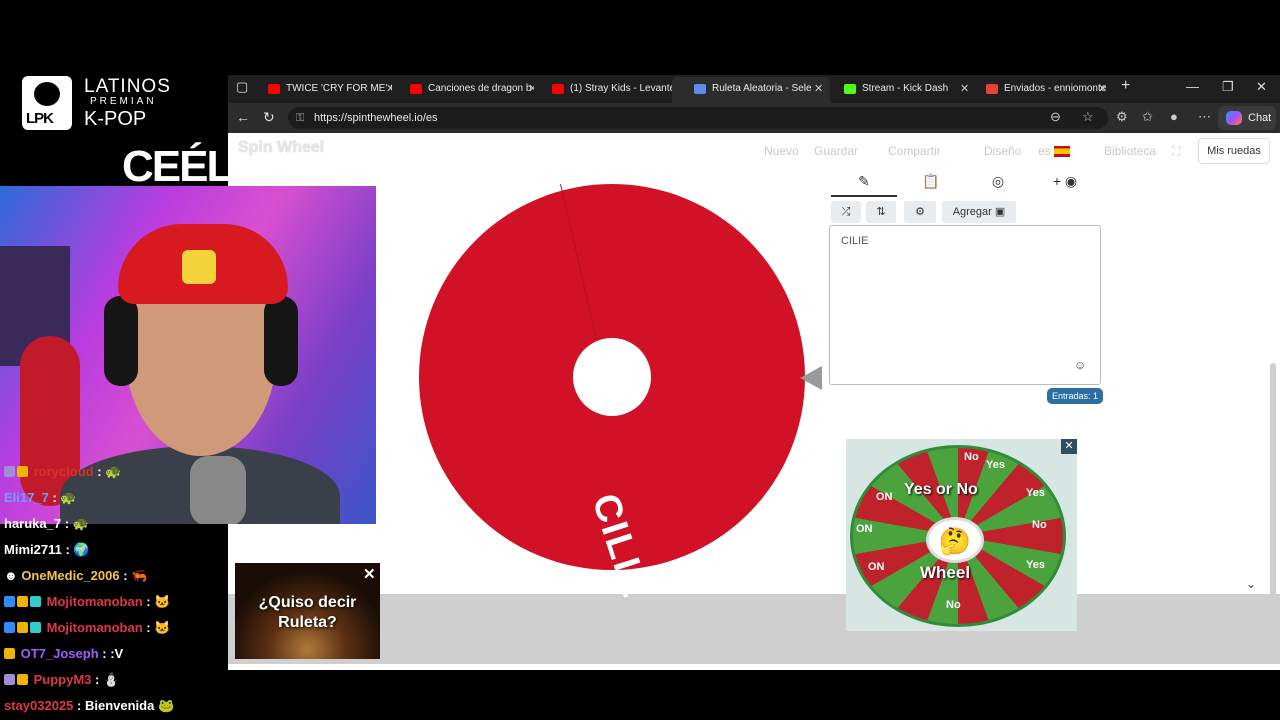 The image size is (1280, 720). I want to click on emote-icon: ⛄, so click(111, 679).